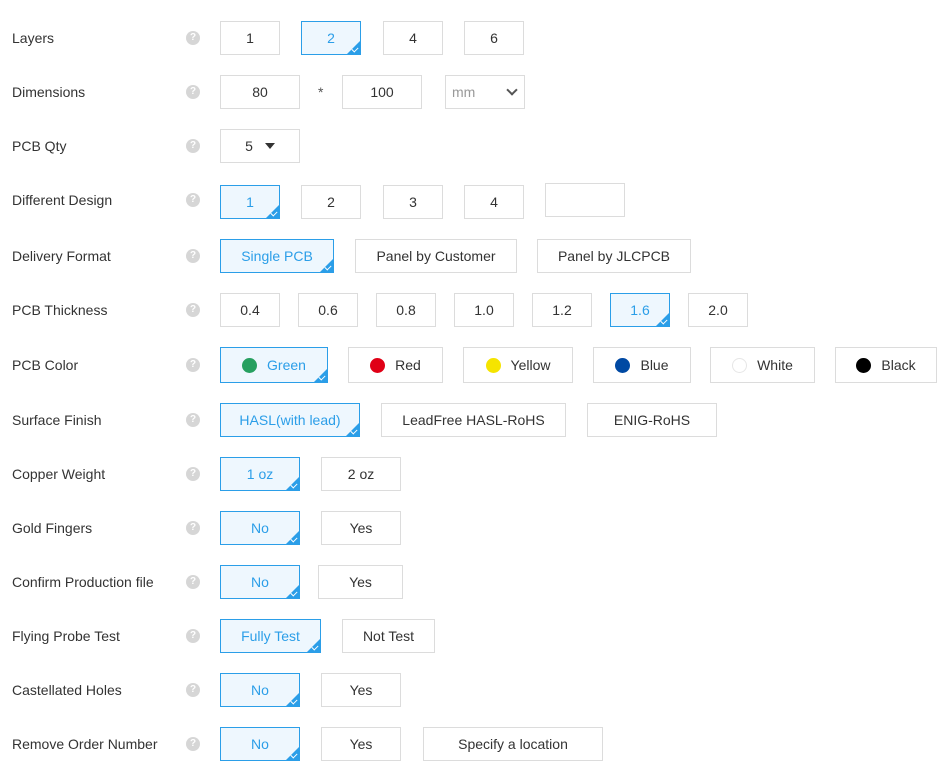 The width and height of the screenshot is (949, 784). Describe the element at coordinates (623, 365) in the screenshot. I see `blue-swatch-icon` at that location.